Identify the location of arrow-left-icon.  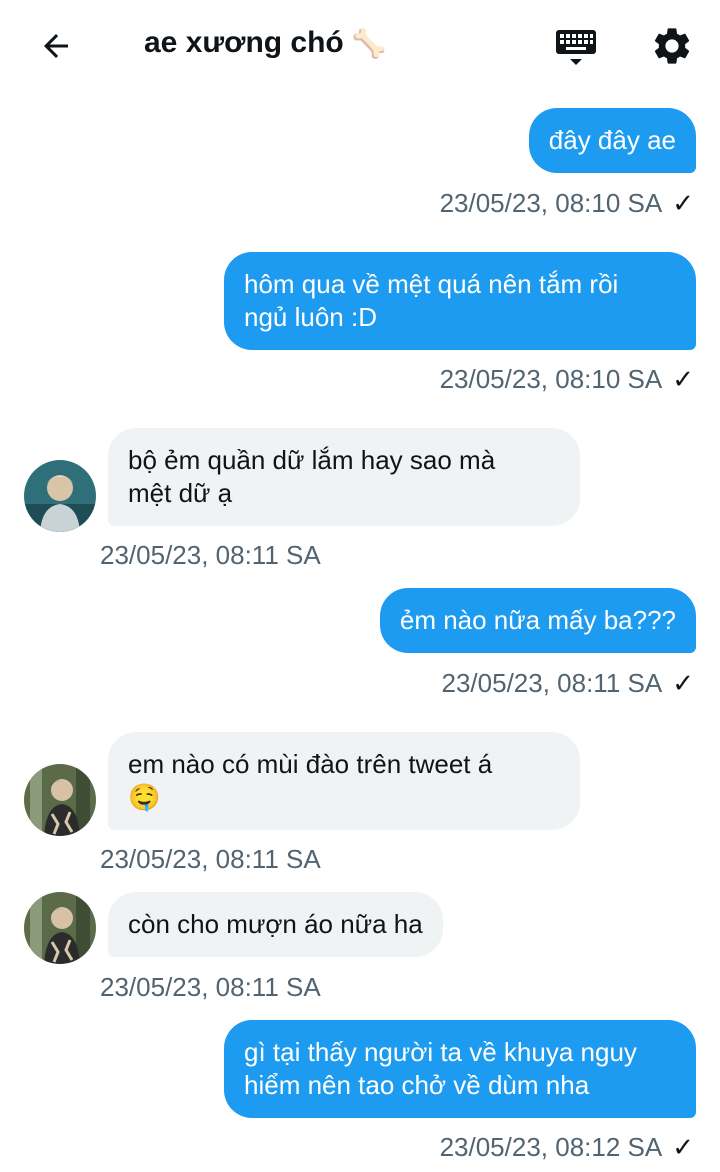
(56, 46).